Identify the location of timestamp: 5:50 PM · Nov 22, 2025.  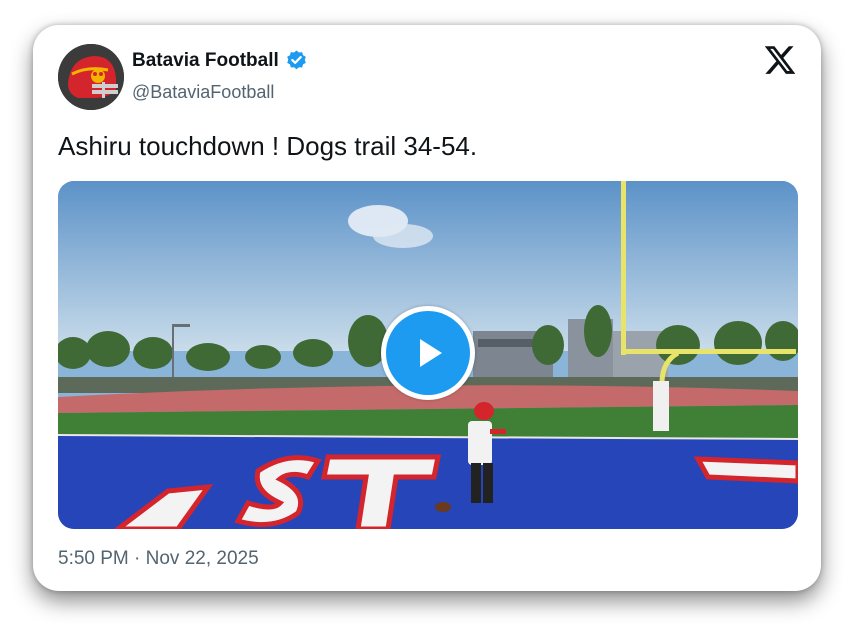
(158, 559).